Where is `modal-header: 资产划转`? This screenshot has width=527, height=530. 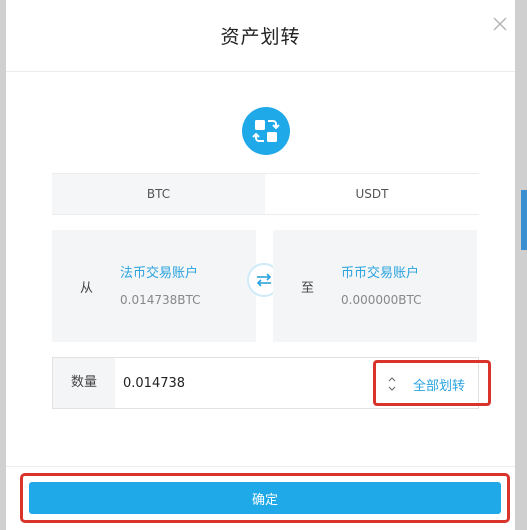
modal-header: 资产划转 is located at coordinates (260, 36).